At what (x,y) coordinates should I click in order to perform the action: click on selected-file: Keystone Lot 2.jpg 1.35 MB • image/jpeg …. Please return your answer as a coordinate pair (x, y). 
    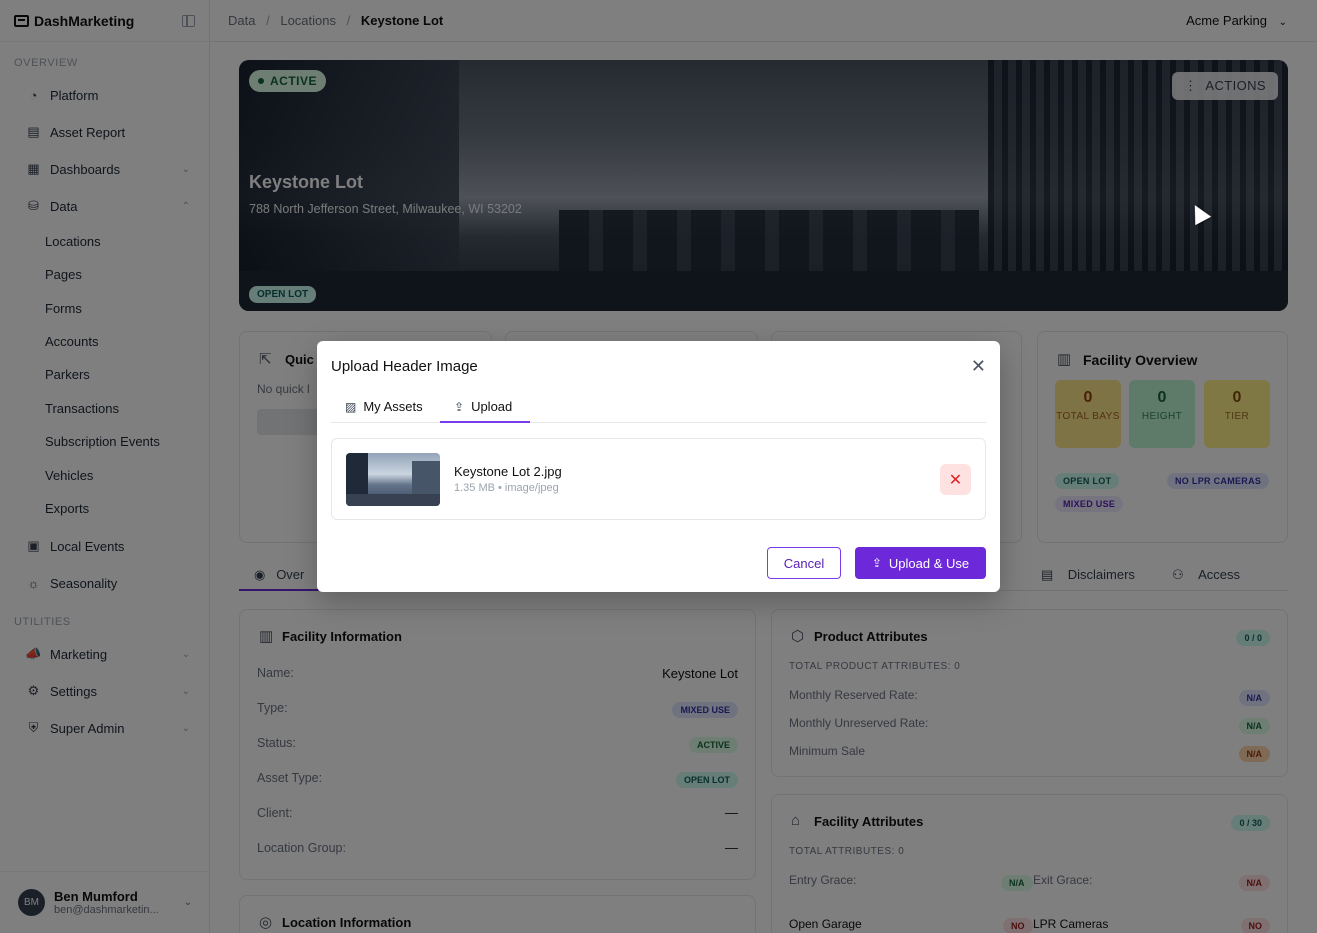
    Looking at the image, I should click on (658, 479).